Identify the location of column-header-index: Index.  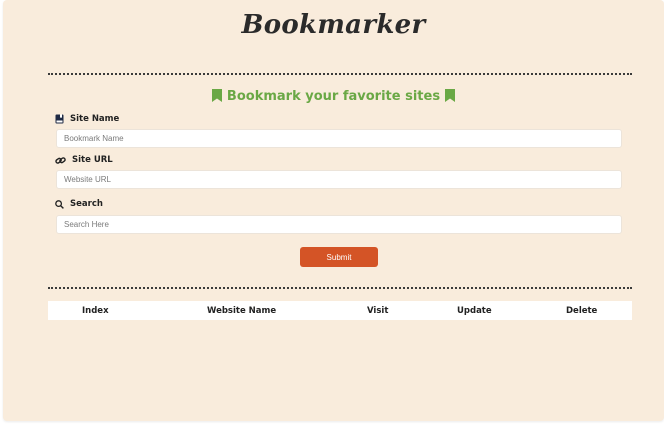
(95, 311).